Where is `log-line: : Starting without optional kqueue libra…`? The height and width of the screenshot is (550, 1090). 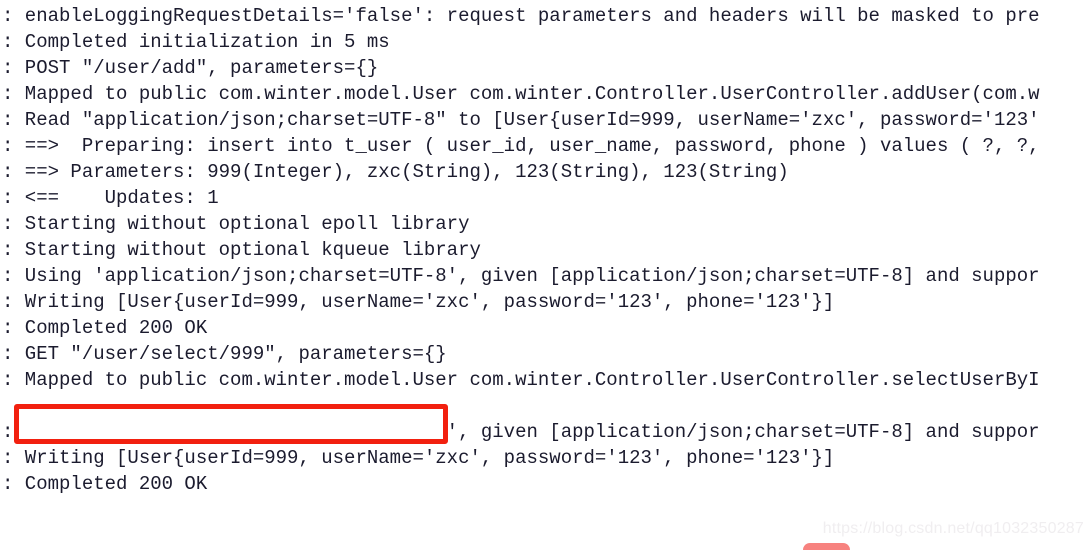
log-line: : Starting without optional kqueue libra… is located at coordinates (241, 250).